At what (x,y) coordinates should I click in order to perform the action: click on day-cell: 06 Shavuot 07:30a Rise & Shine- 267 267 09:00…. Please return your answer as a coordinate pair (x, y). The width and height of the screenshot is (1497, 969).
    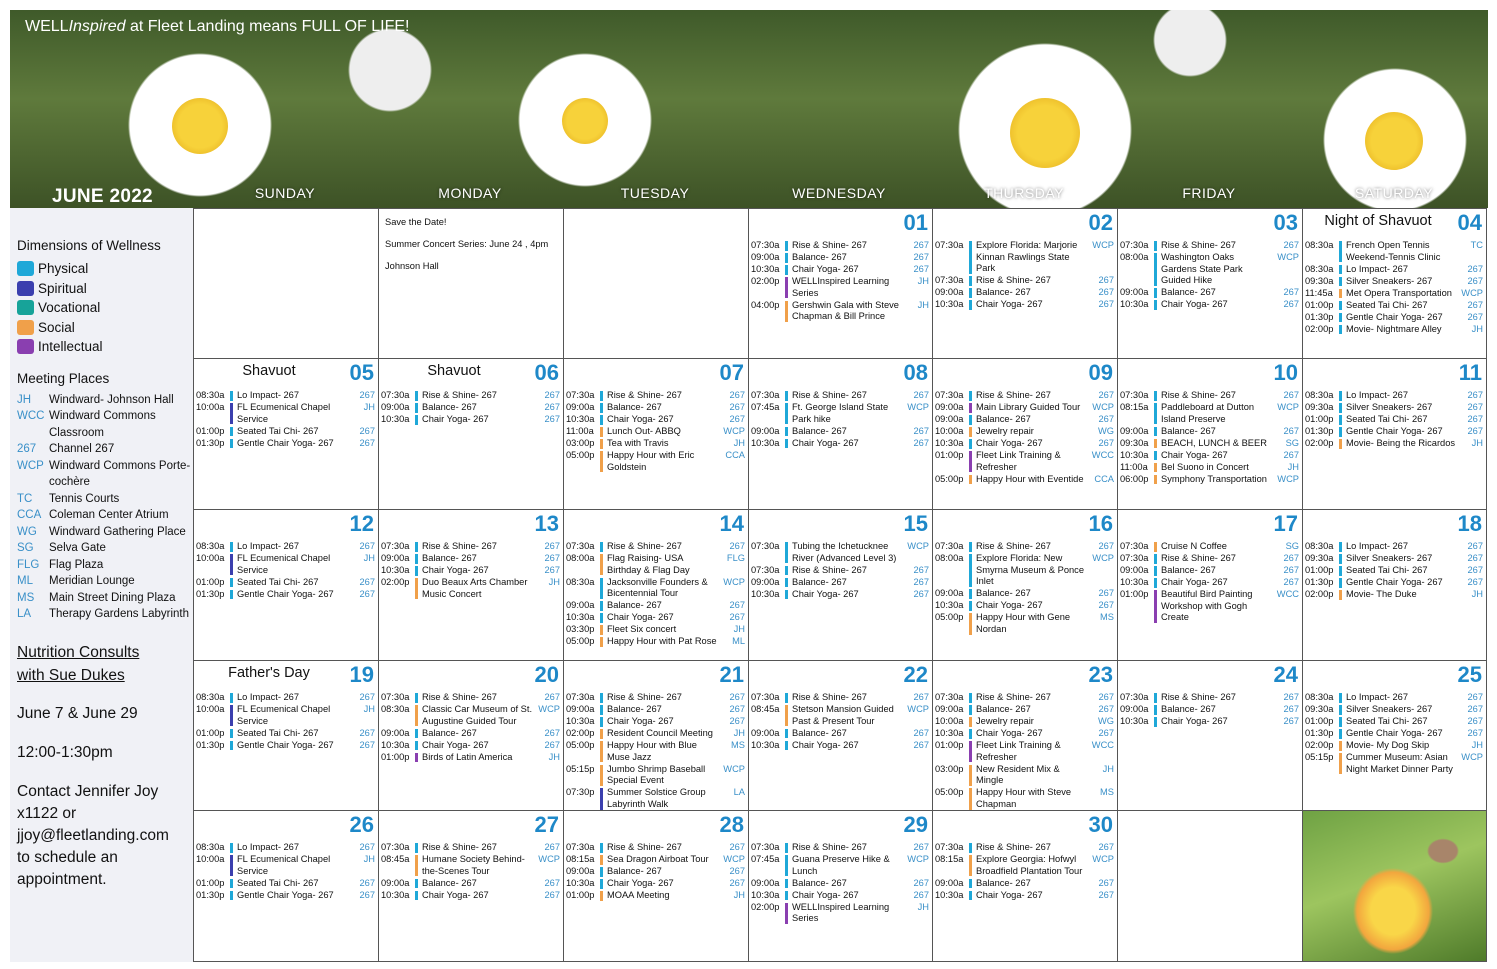
    Looking at the image, I should click on (471, 434).